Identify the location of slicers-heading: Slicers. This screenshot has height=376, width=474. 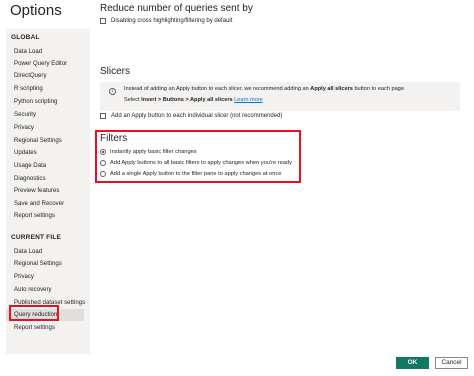
(115, 71).